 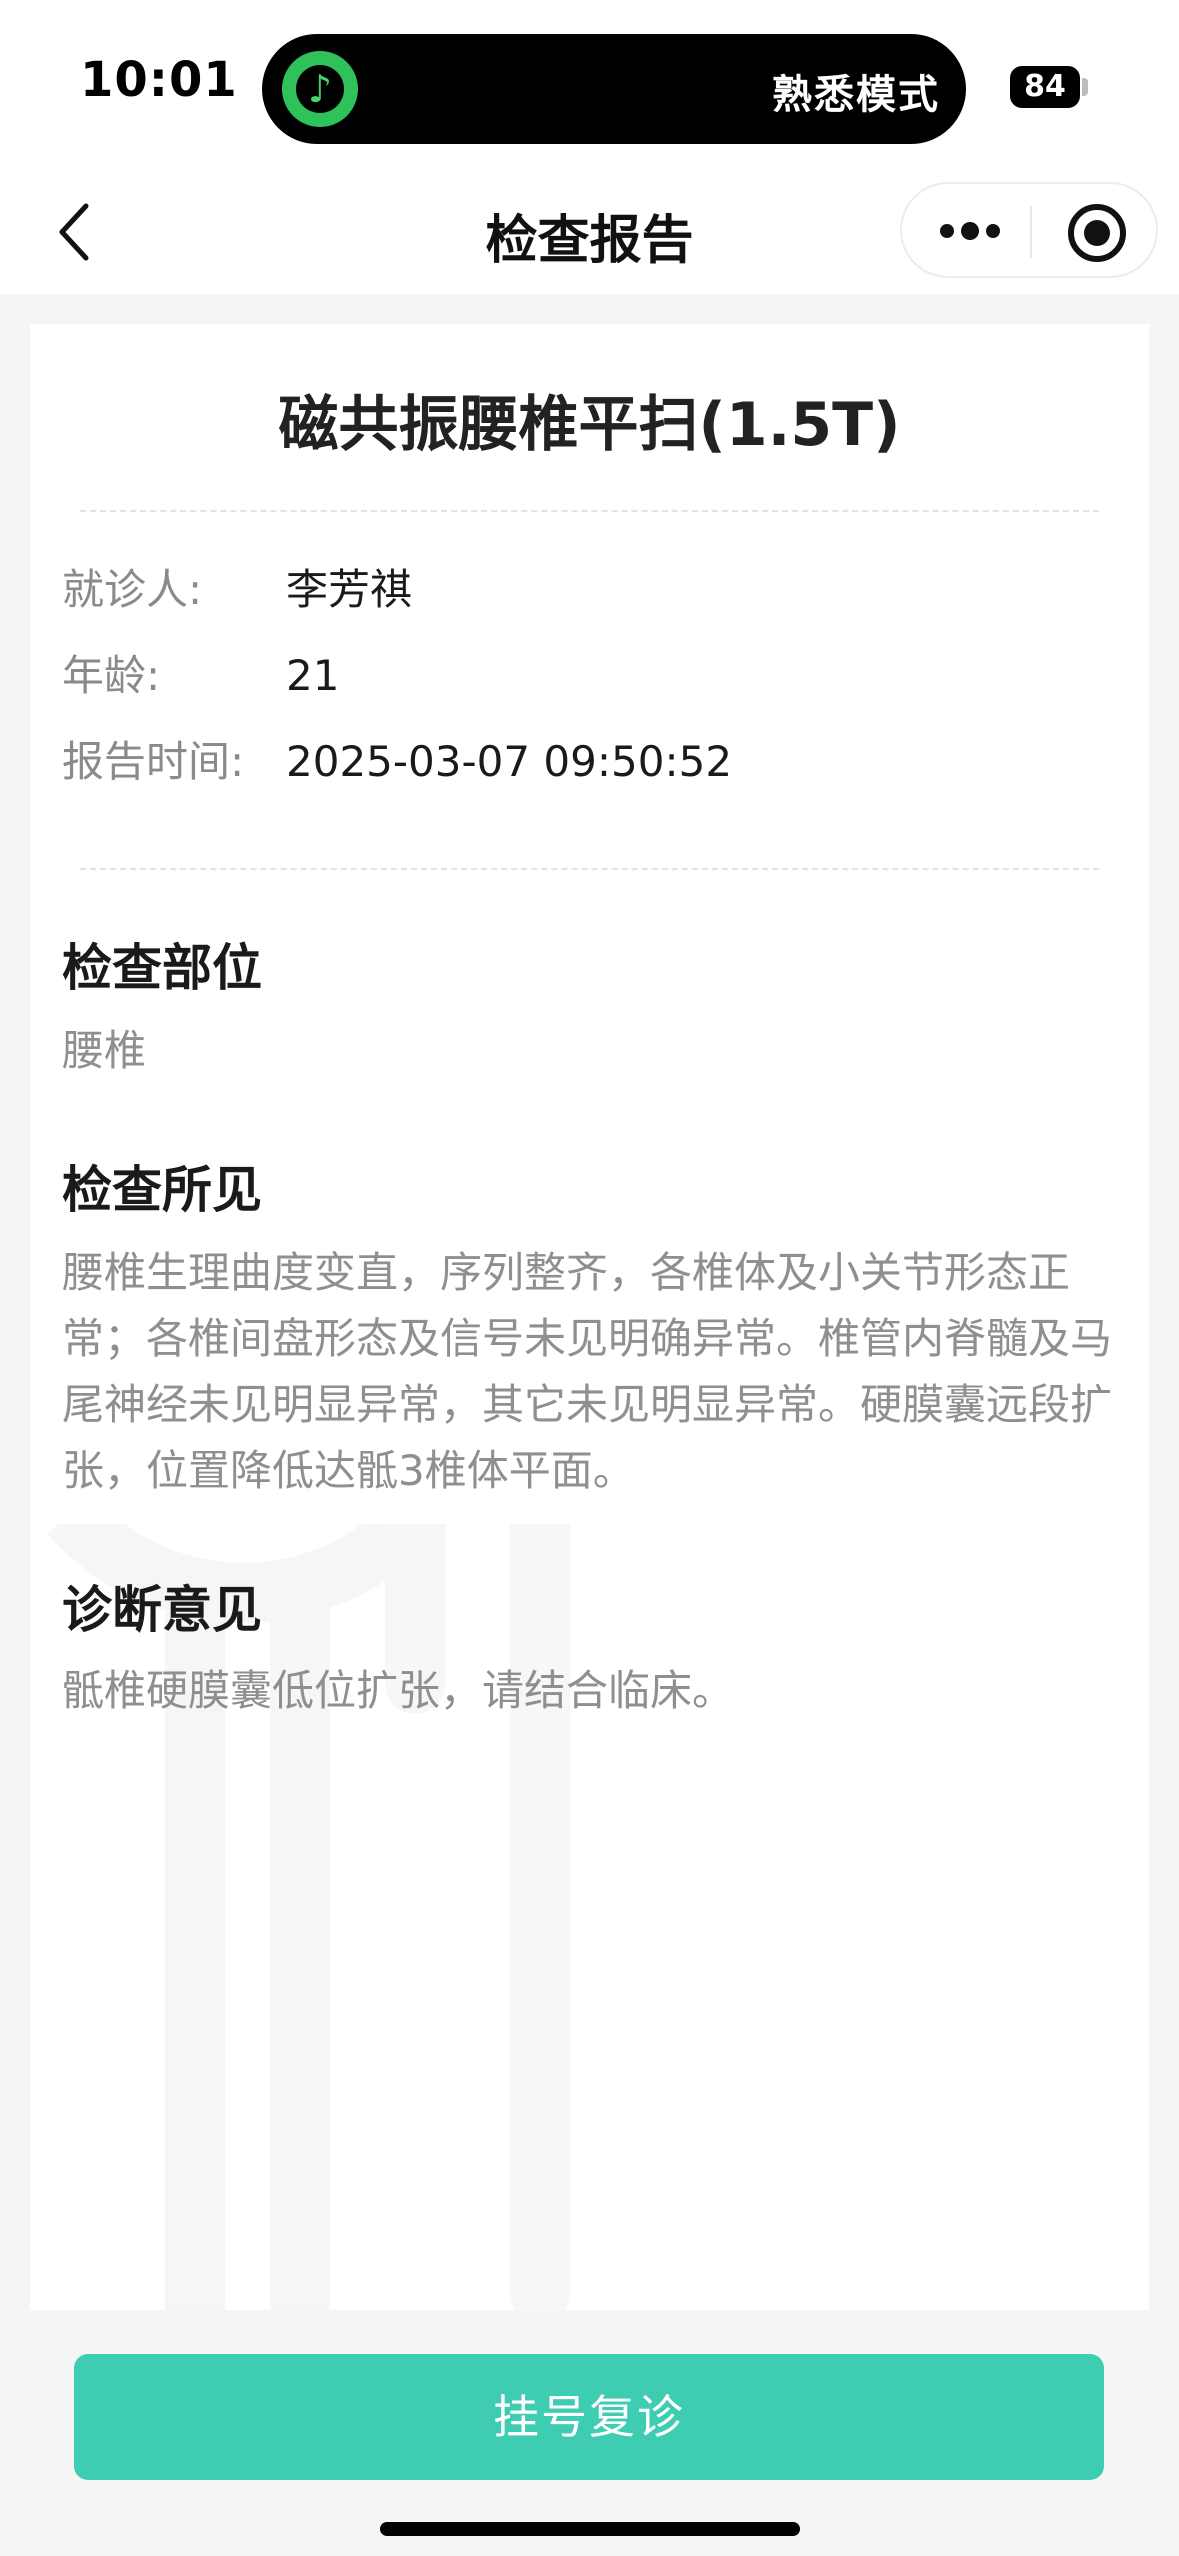 I want to click on info-row-report-time: 报告时间: 2025-03-07 09:50:52, so click(x=562, y=762).